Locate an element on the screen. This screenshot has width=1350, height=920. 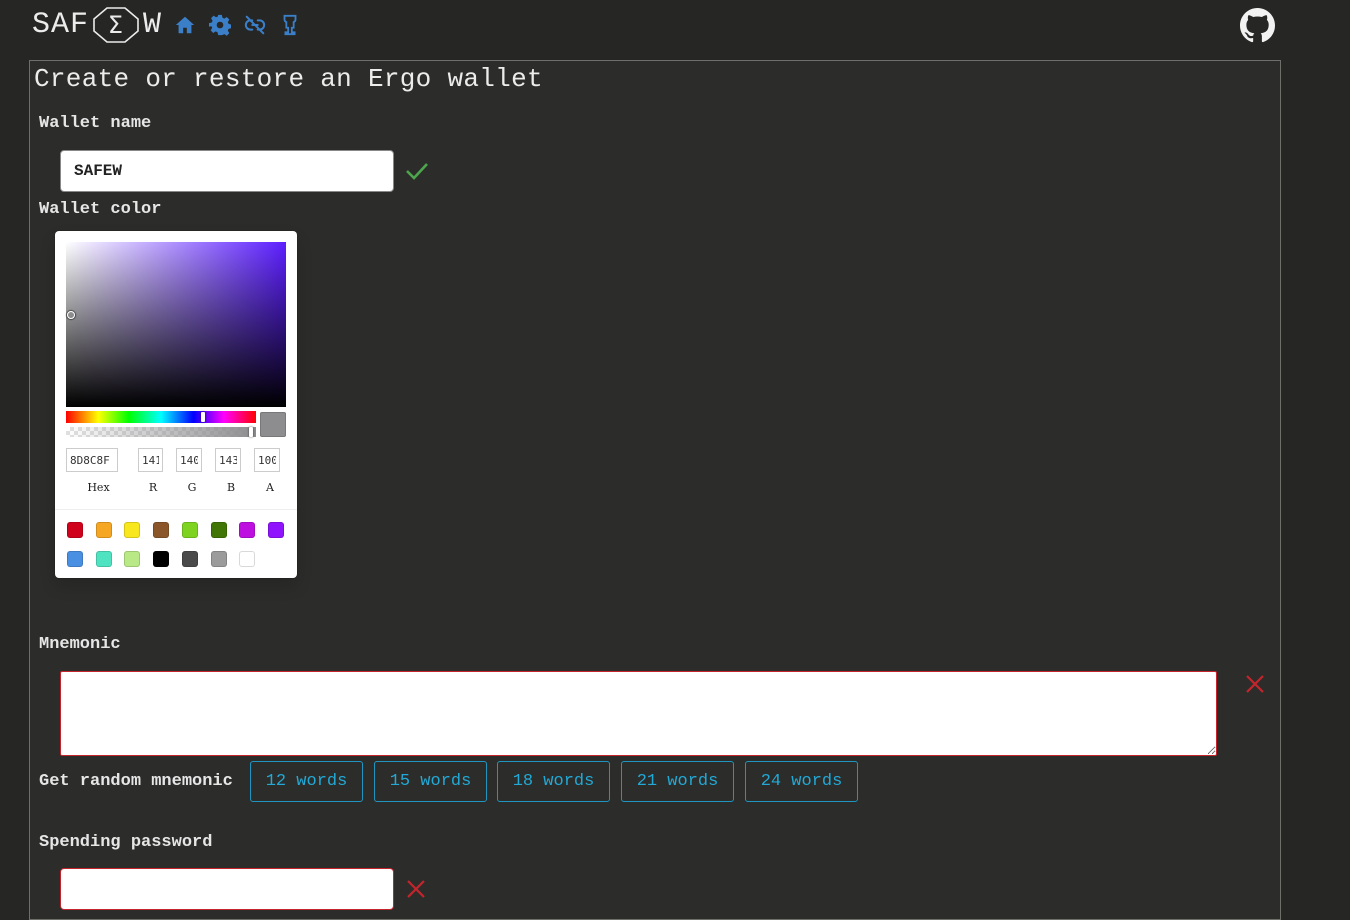
nav-icons is located at coordinates (237, 25).